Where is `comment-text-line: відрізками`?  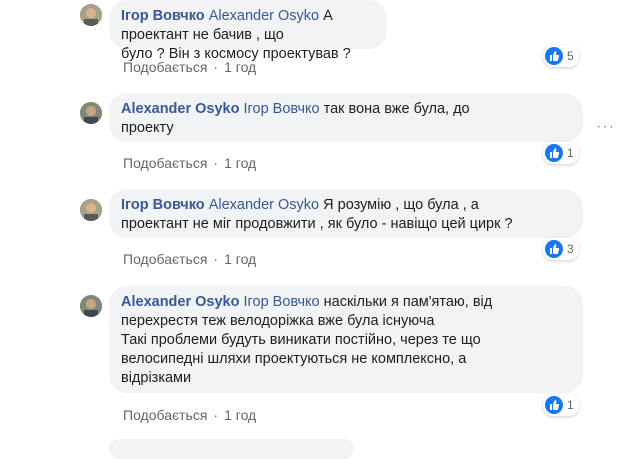
comment-text-line: відрізками is located at coordinates (156, 378).